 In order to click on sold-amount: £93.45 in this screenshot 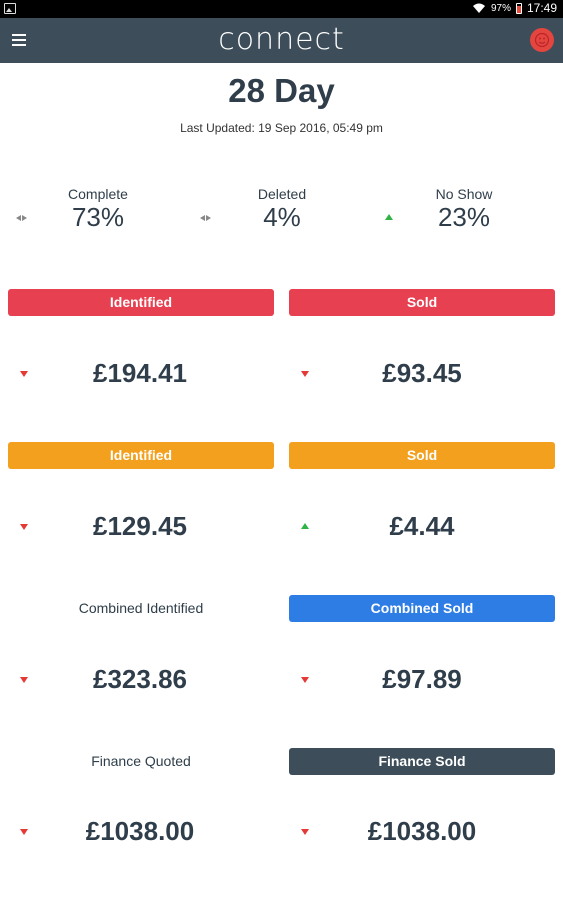, I will do `click(422, 373)`.